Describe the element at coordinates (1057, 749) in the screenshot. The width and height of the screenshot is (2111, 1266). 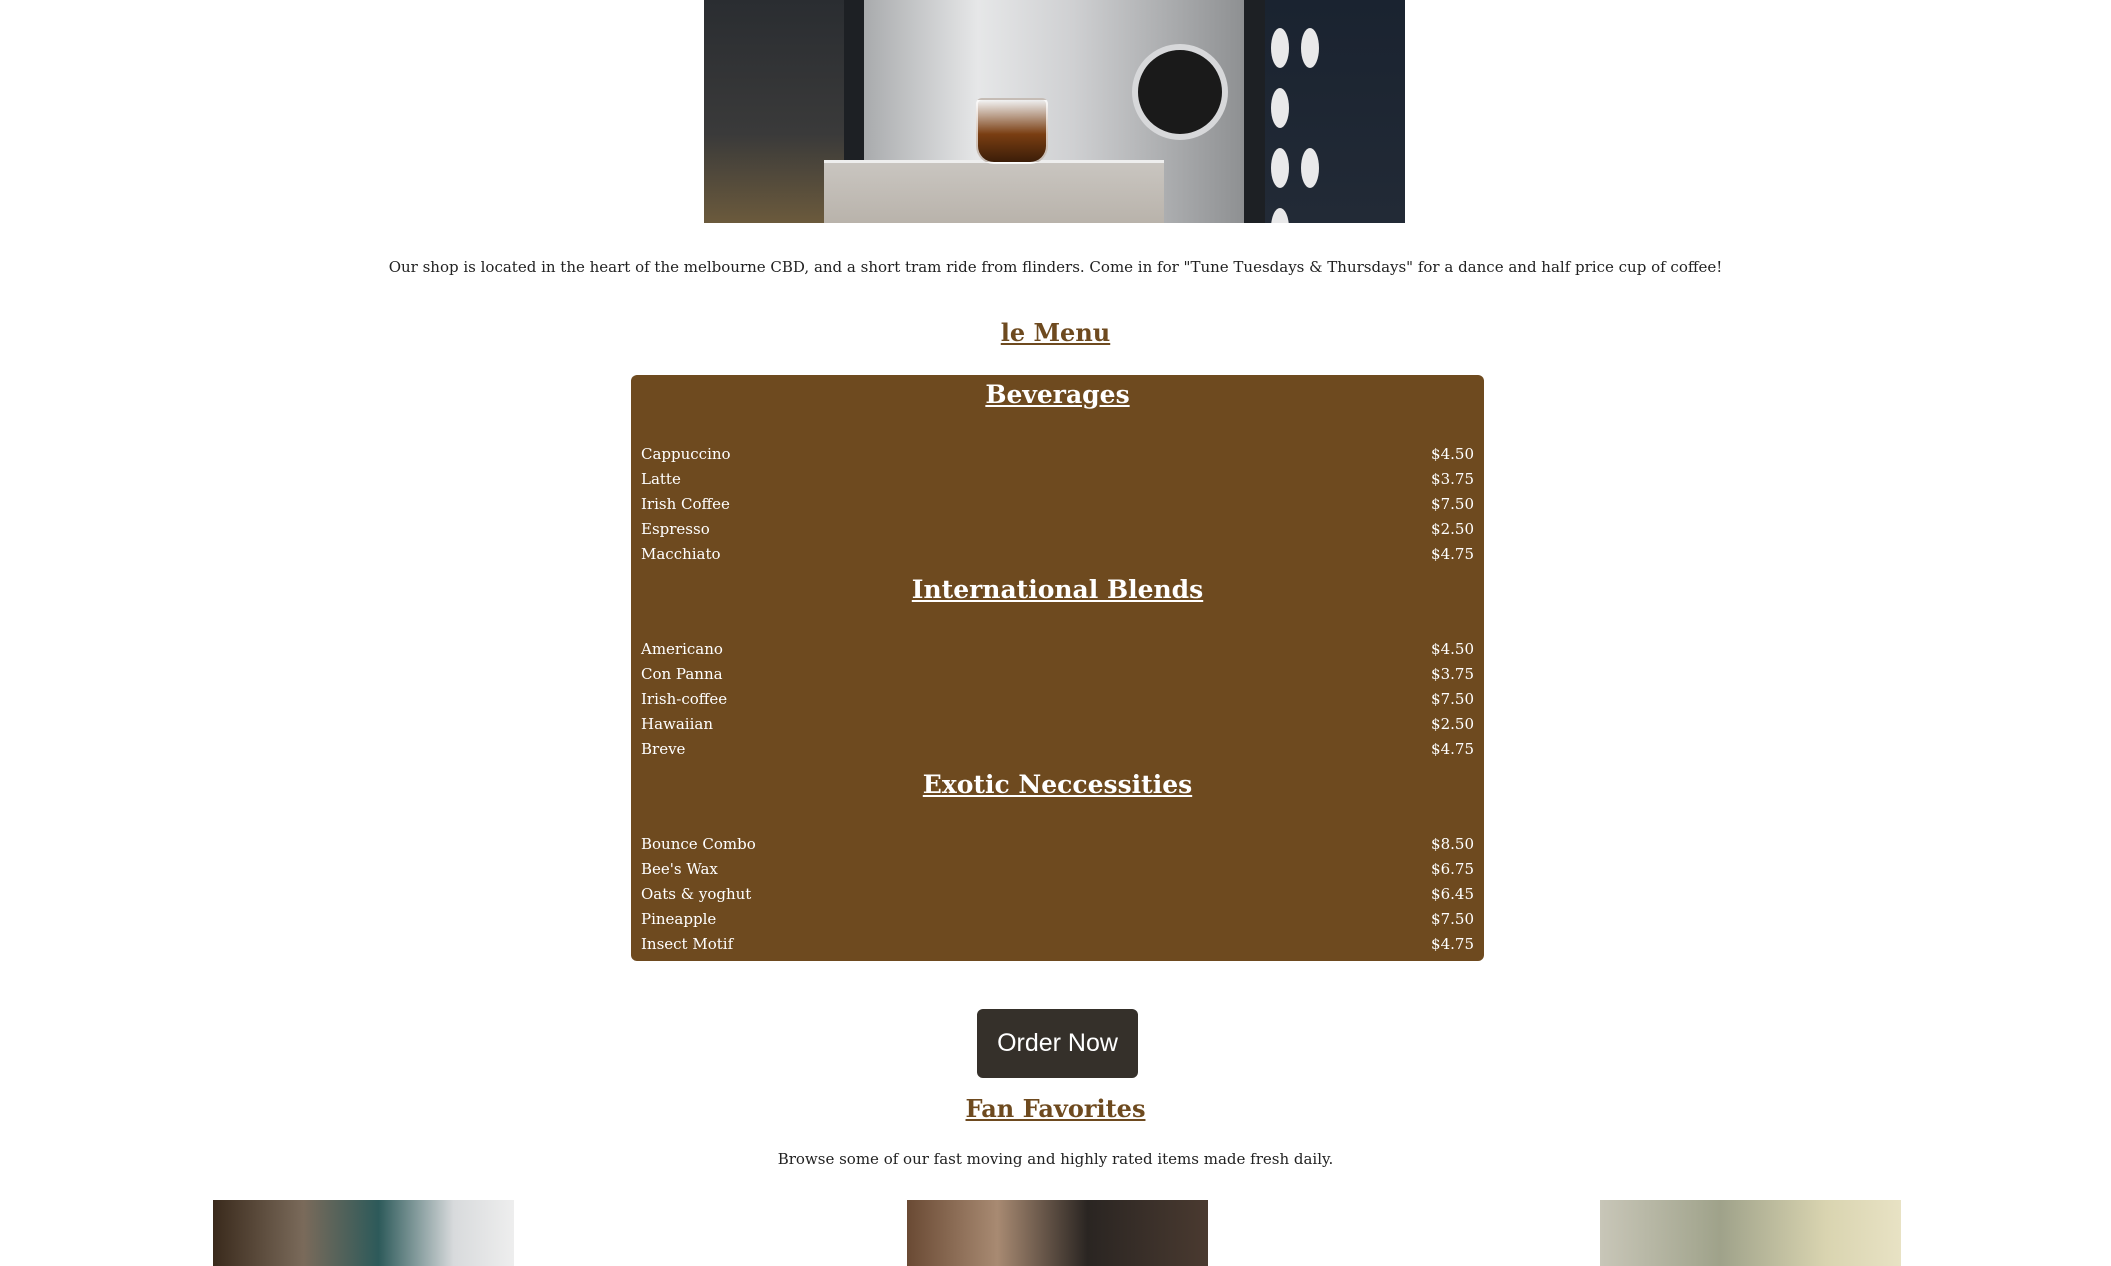
I see `menu-item: Breve $4.75` at that location.